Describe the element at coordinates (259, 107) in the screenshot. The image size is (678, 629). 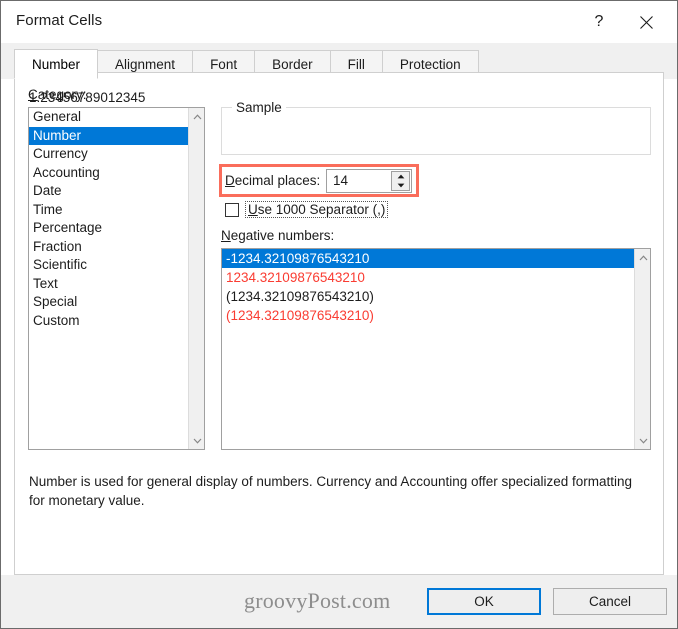
I see `sample-legend: Sample` at that location.